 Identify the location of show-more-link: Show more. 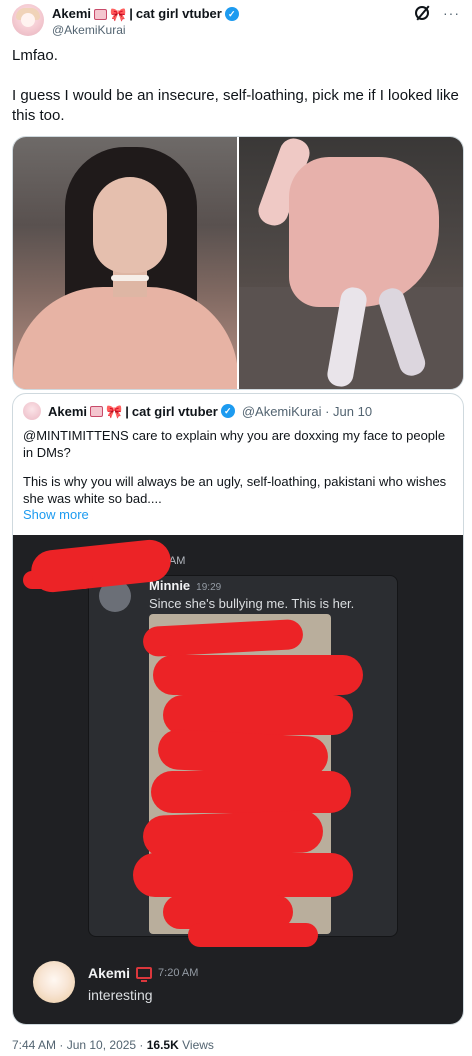
(56, 514).